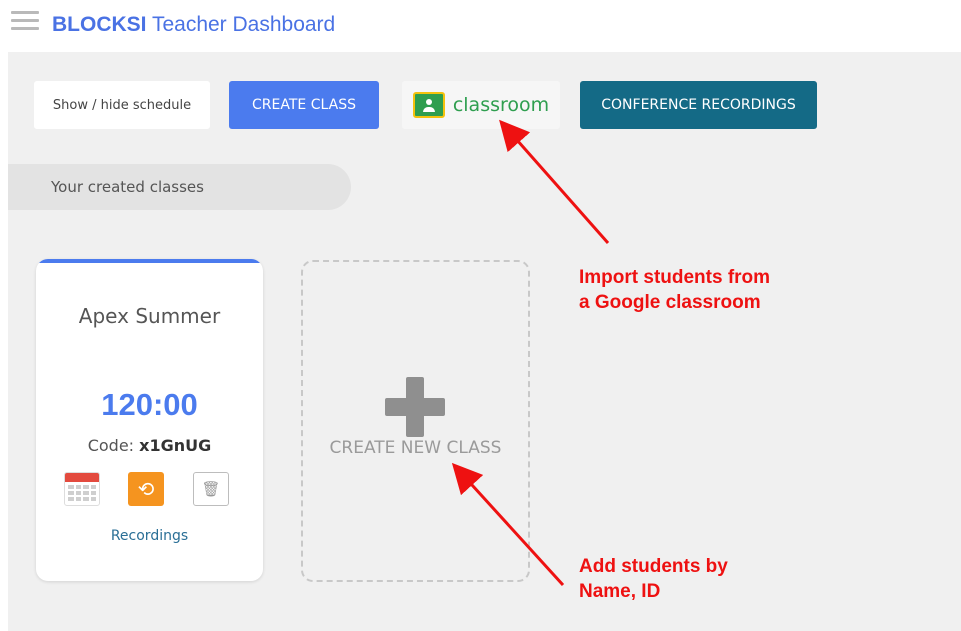 The height and width of the screenshot is (631, 961). What do you see at coordinates (149, 261) in the screenshot?
I see `card-accent-line` at bounding box center [149, 261].